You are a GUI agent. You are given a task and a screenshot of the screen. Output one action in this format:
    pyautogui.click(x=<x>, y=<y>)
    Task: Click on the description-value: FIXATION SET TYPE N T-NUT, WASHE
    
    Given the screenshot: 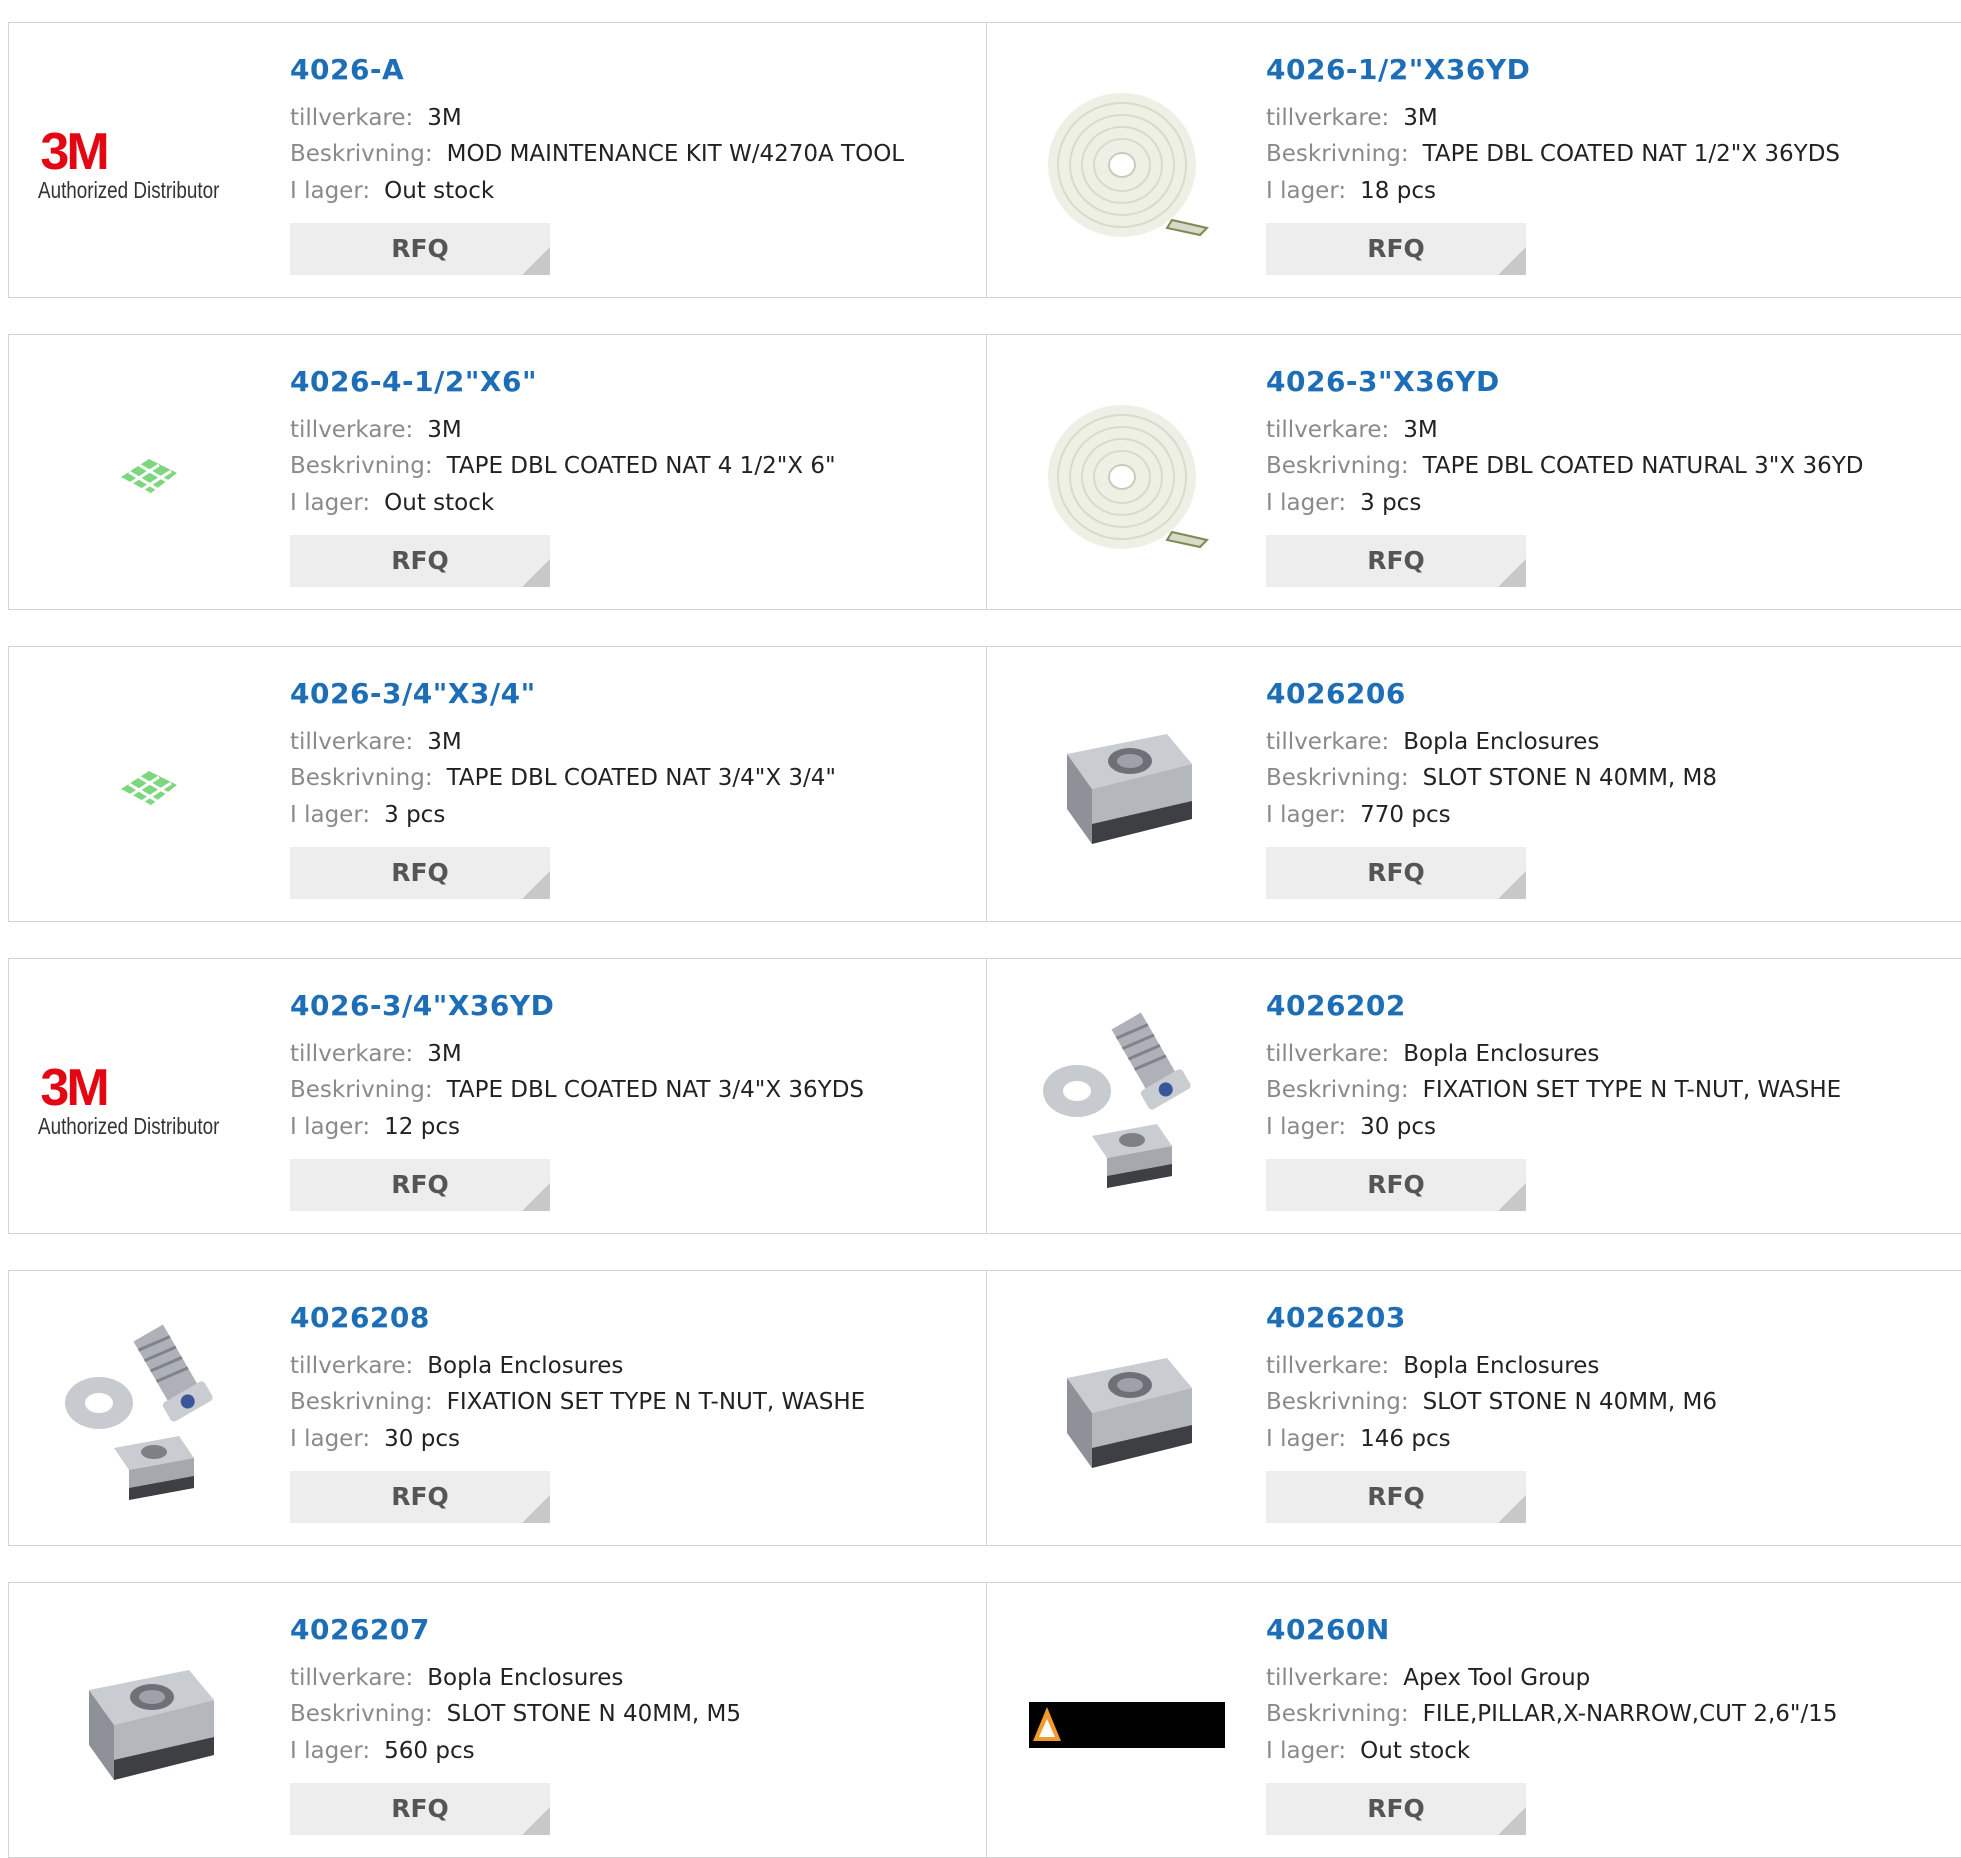 What is the action you would take?
    pyautogui.click(x=656, y=1402)
    